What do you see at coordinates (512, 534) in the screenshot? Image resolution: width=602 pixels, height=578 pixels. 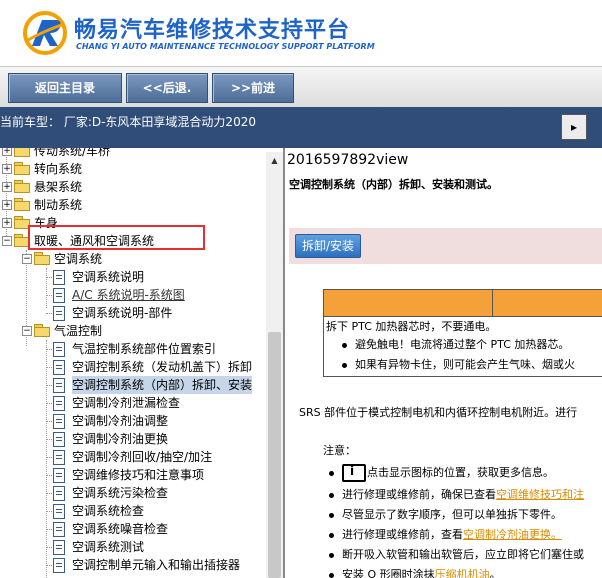 I see `refrigerant-oil-link: 空调制冷剂油更换。` at bounding box center [512, 534].